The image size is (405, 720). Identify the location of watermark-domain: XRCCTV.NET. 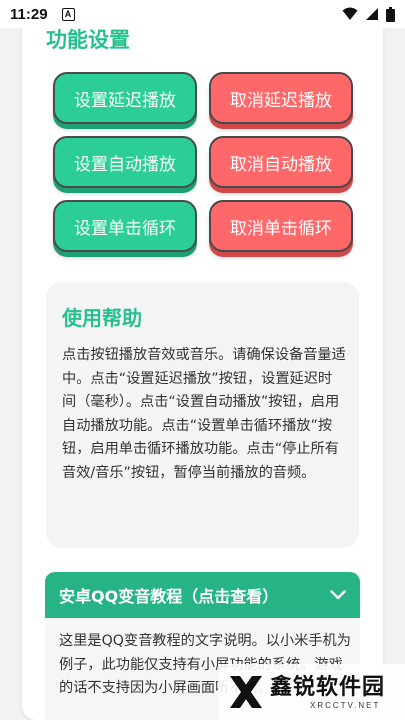
(345, 705).